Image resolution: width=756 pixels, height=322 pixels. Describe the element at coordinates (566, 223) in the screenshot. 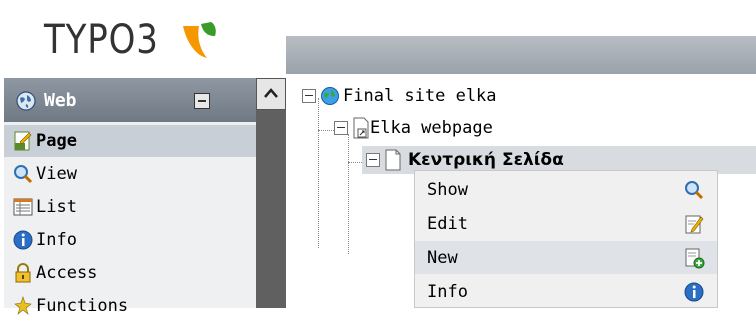

I see `context-menu-edit: Edit` at that location.